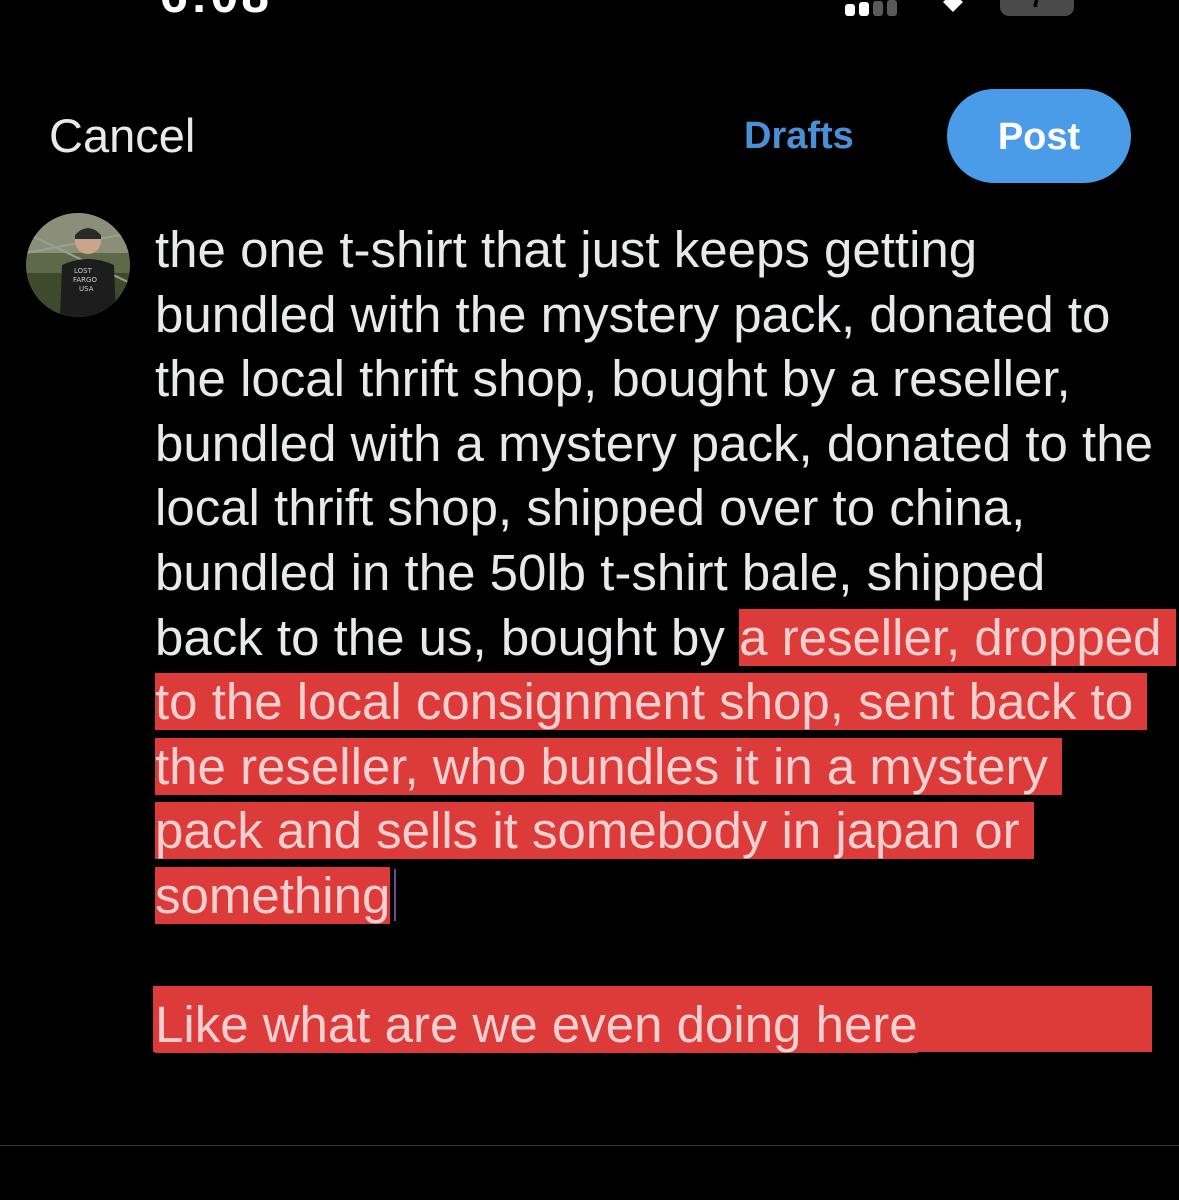  What do you see at coordinates (83, 271) in the screenshot?
I see `avatar-shirt-line-1: LOST` at bounding box center [83, 271].